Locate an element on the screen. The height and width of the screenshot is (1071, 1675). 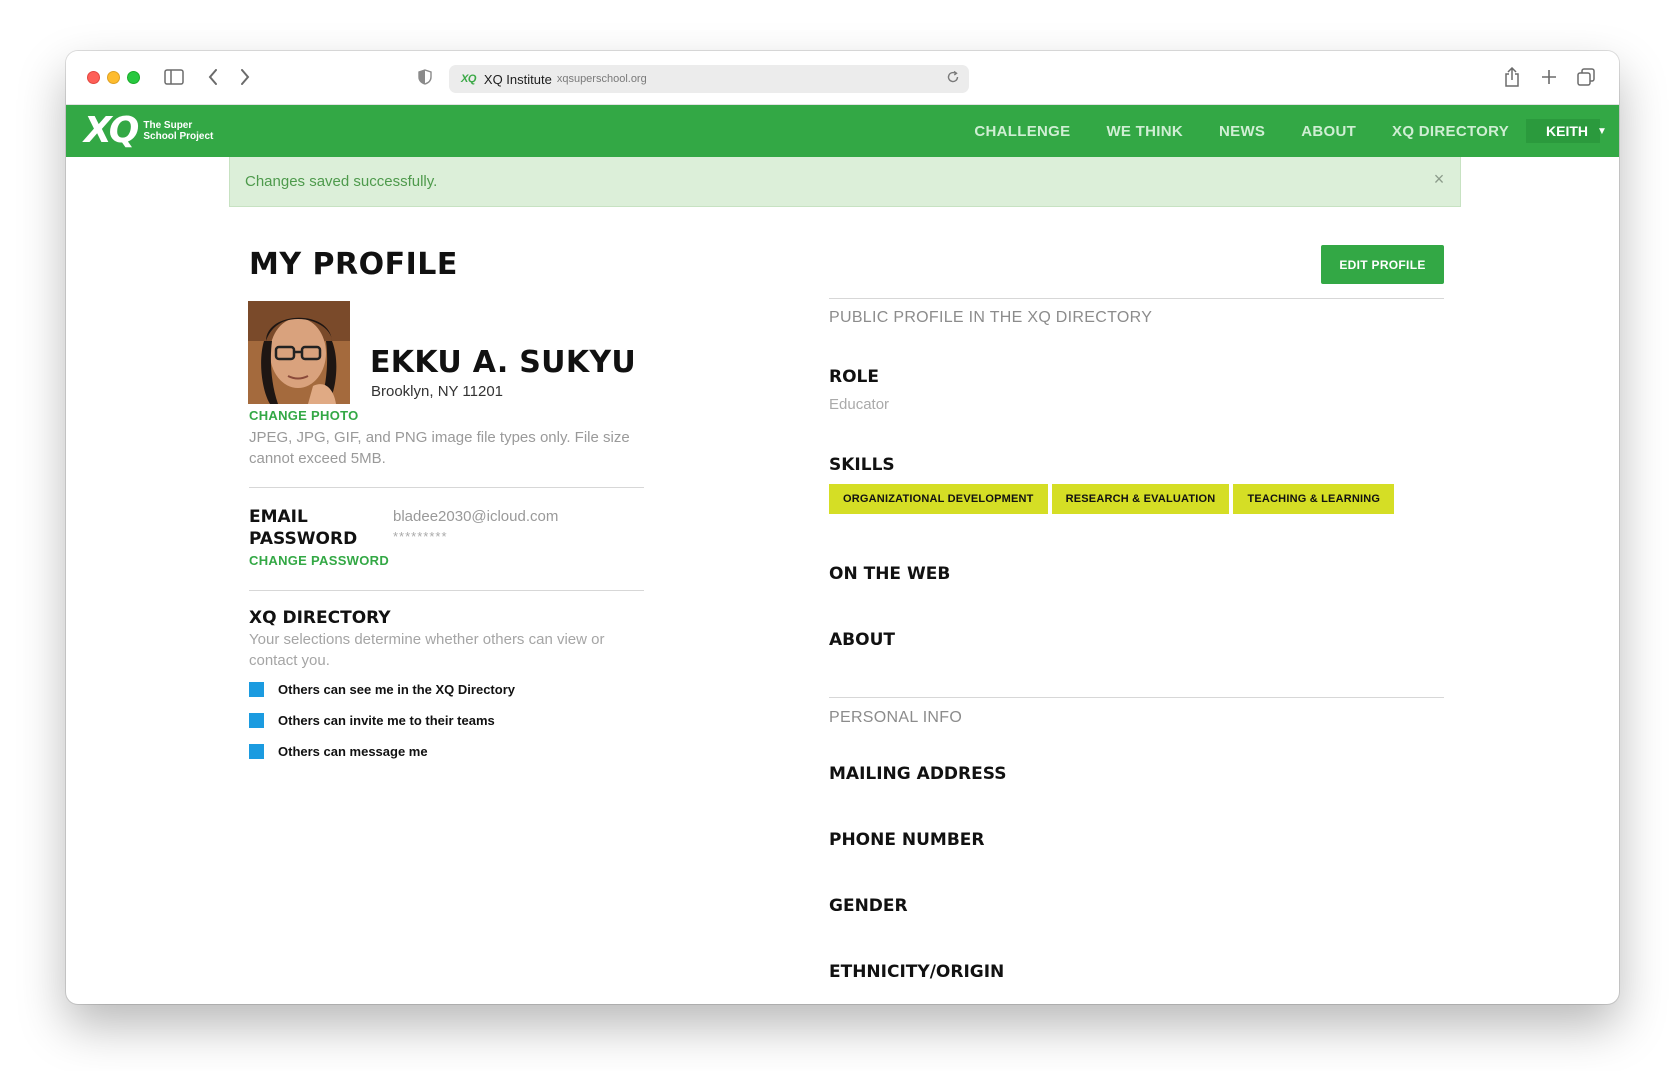
directory-visibility-checkbox is located at coordinates (256, 689).